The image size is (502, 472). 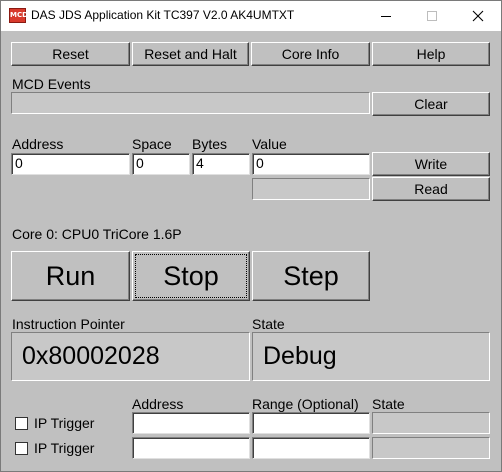 What do you see at coordinates (70, 164) in the screenshot?
I see `address-input: 0` at bounding box center [70, 164].